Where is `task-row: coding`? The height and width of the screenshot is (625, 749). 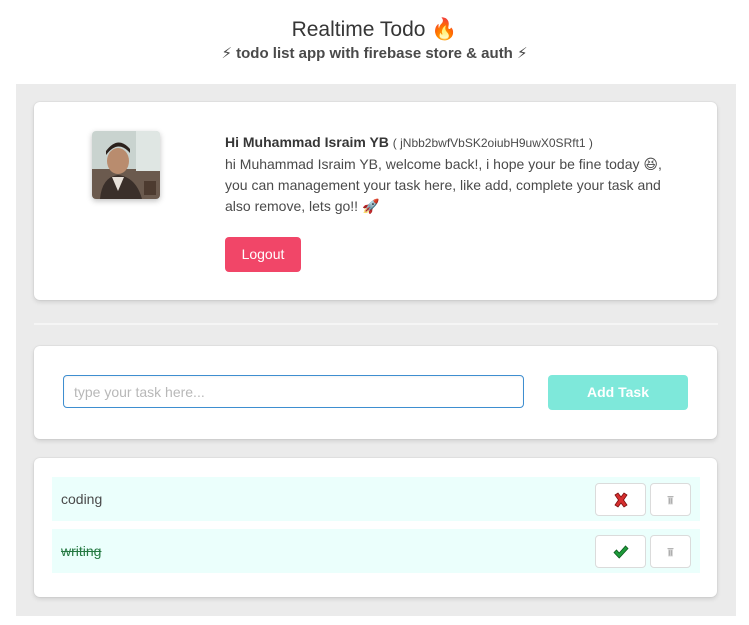
task-row: coding is located at coordinates (376, 499).